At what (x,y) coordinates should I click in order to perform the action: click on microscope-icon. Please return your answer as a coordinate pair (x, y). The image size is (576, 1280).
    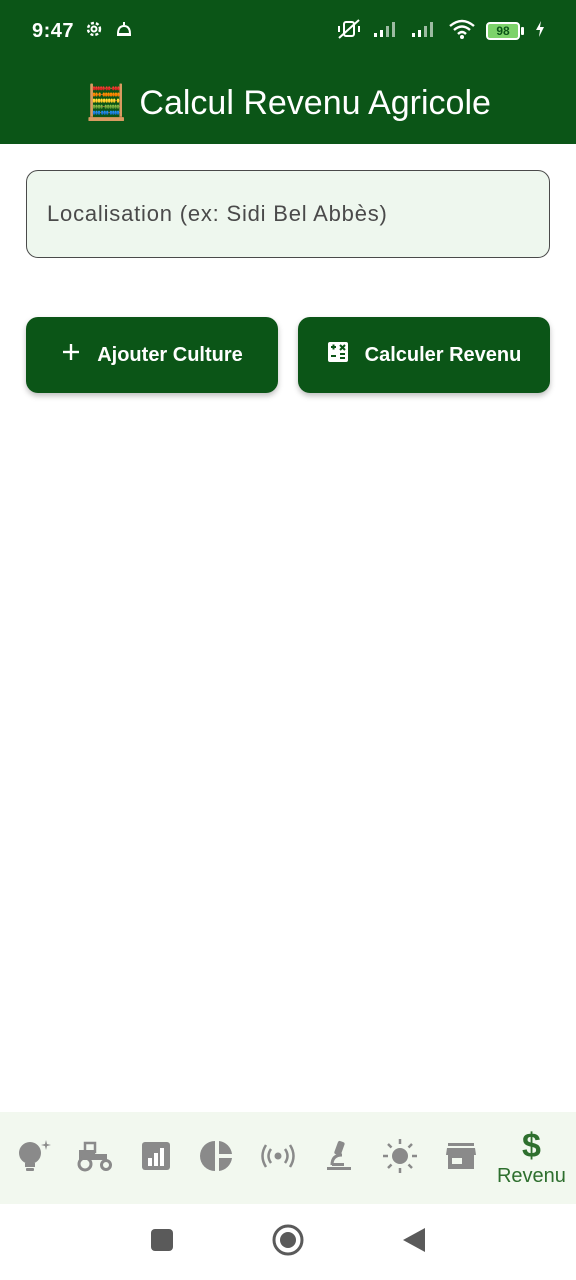
    Looking at the image, I should click on (339, 1158).